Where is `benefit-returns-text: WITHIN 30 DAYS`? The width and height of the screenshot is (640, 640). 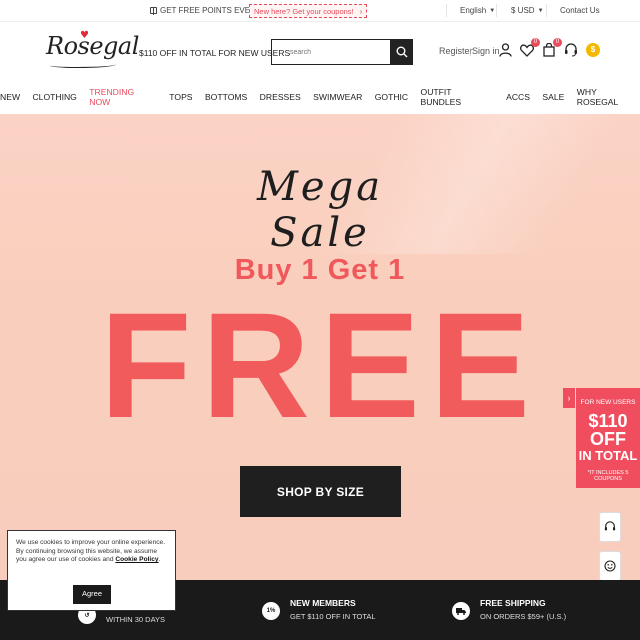 benefit-returns-text: WITHIN 30 DAYS is located at coordinates (136, 619).